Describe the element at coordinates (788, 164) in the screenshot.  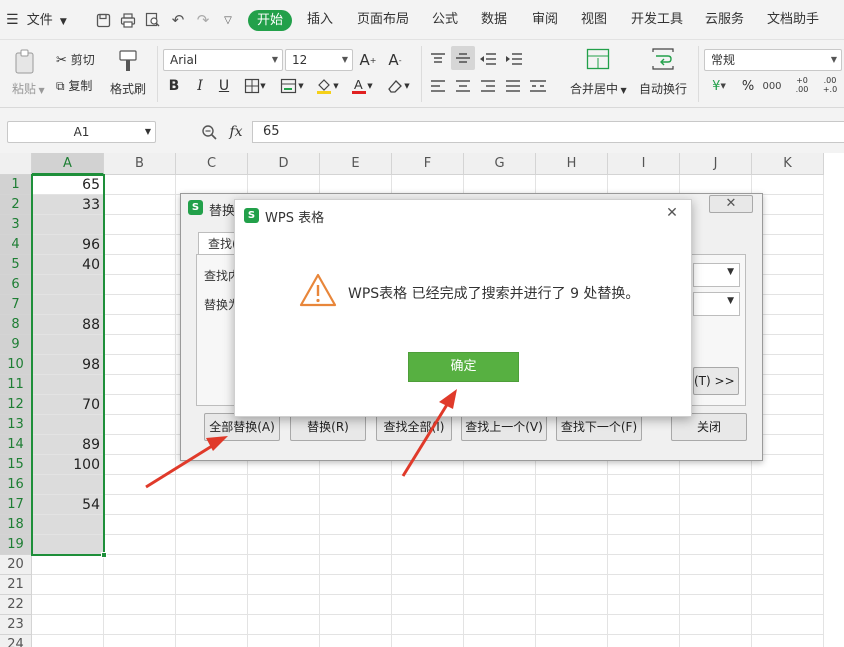
I see `column-header-k: K` at that location.